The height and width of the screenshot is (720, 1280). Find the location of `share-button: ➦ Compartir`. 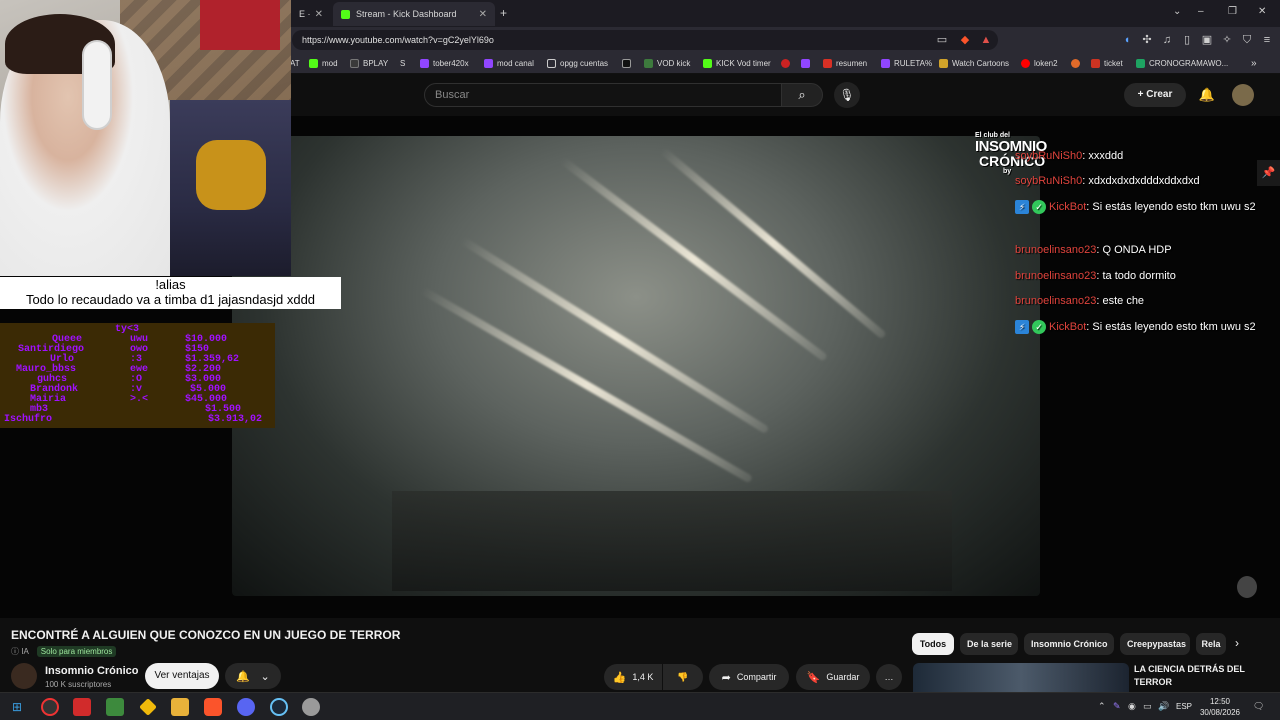

share-button: ➦ Compartir is located at coordinates (749, 677).